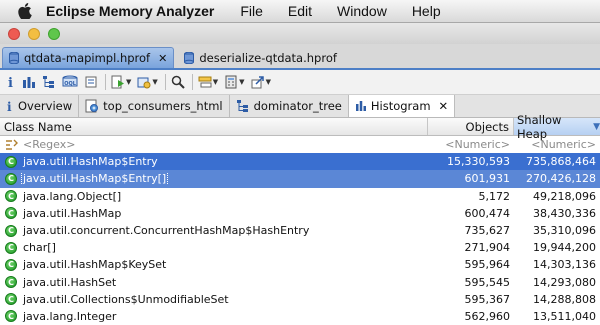 The height and width of the screenshot is (325, 600). Describe the element at coordinates (300, 82) in the screenshot. I see `toolbar: i OQL ▼ ▼ ▼ ▼ ▼` at that location.